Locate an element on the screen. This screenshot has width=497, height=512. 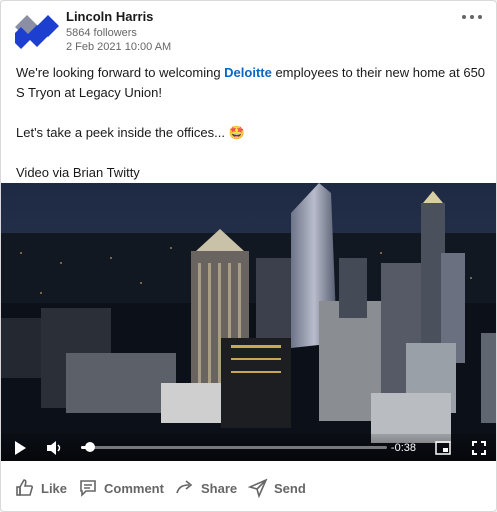
fullscreen-icon is located at coordinates (479, 448).